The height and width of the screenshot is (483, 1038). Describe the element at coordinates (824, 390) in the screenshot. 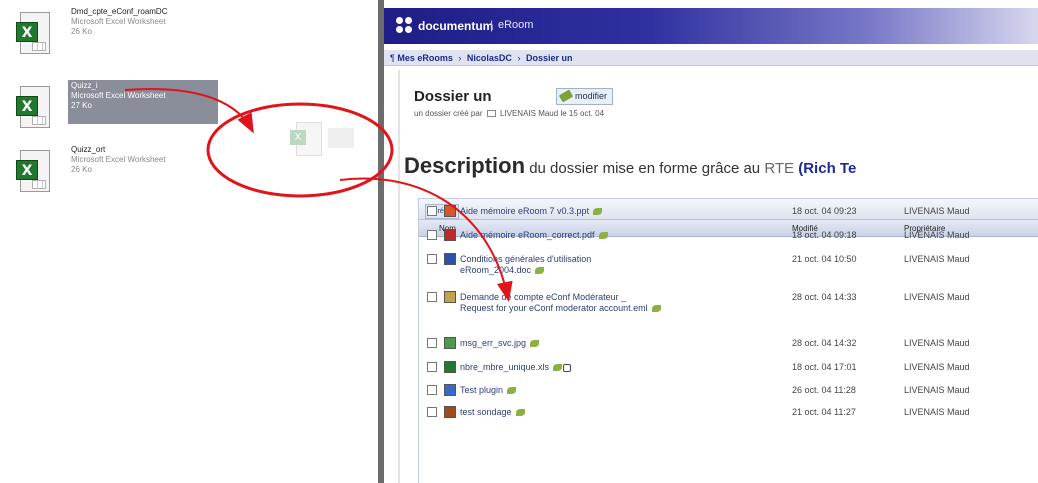

I see `modified-date: 26 oct. 04 11:28` at that location.